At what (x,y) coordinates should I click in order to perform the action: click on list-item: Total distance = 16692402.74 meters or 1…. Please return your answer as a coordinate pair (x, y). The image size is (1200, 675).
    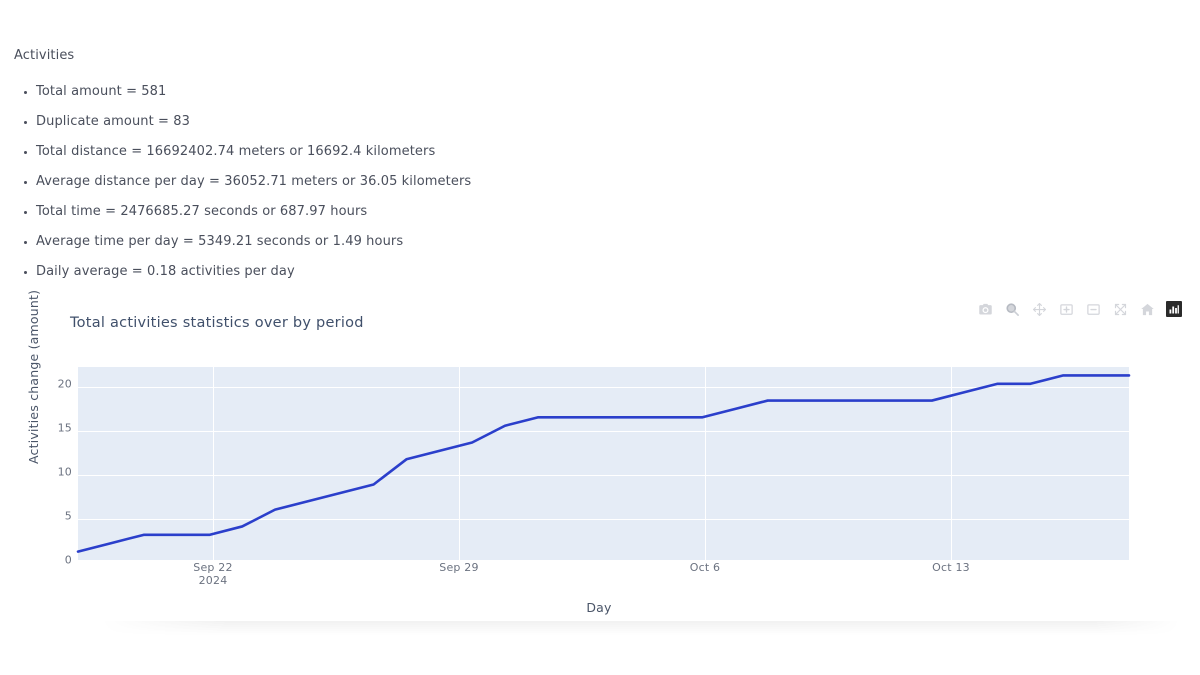
    Looking at the image, I should click on (550, 152).